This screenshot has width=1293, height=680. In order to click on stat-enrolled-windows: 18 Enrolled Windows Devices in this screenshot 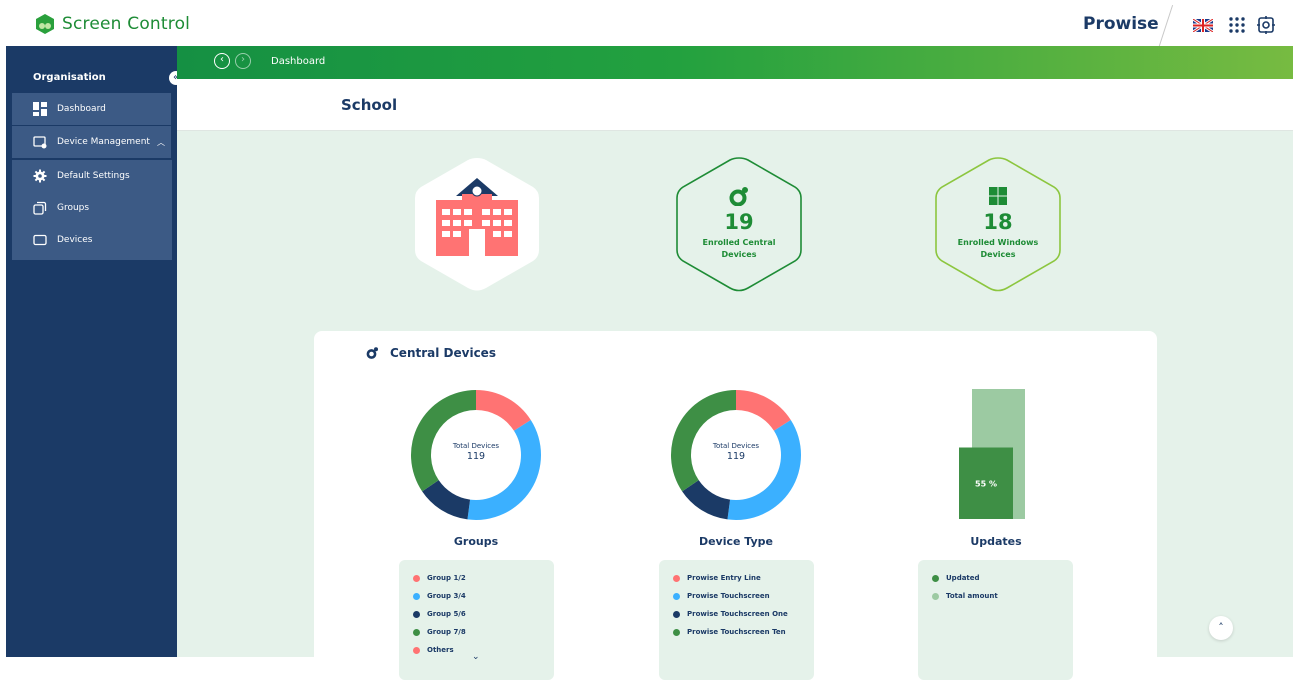, I will do `click(998, 224)`.